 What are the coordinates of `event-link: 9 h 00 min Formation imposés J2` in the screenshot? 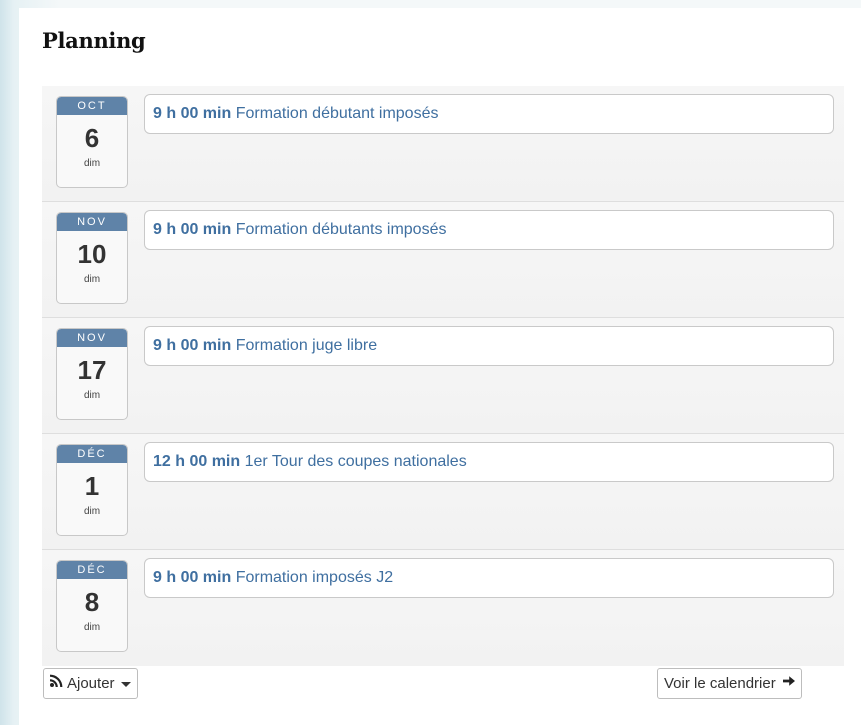 It's located at (489, 578).